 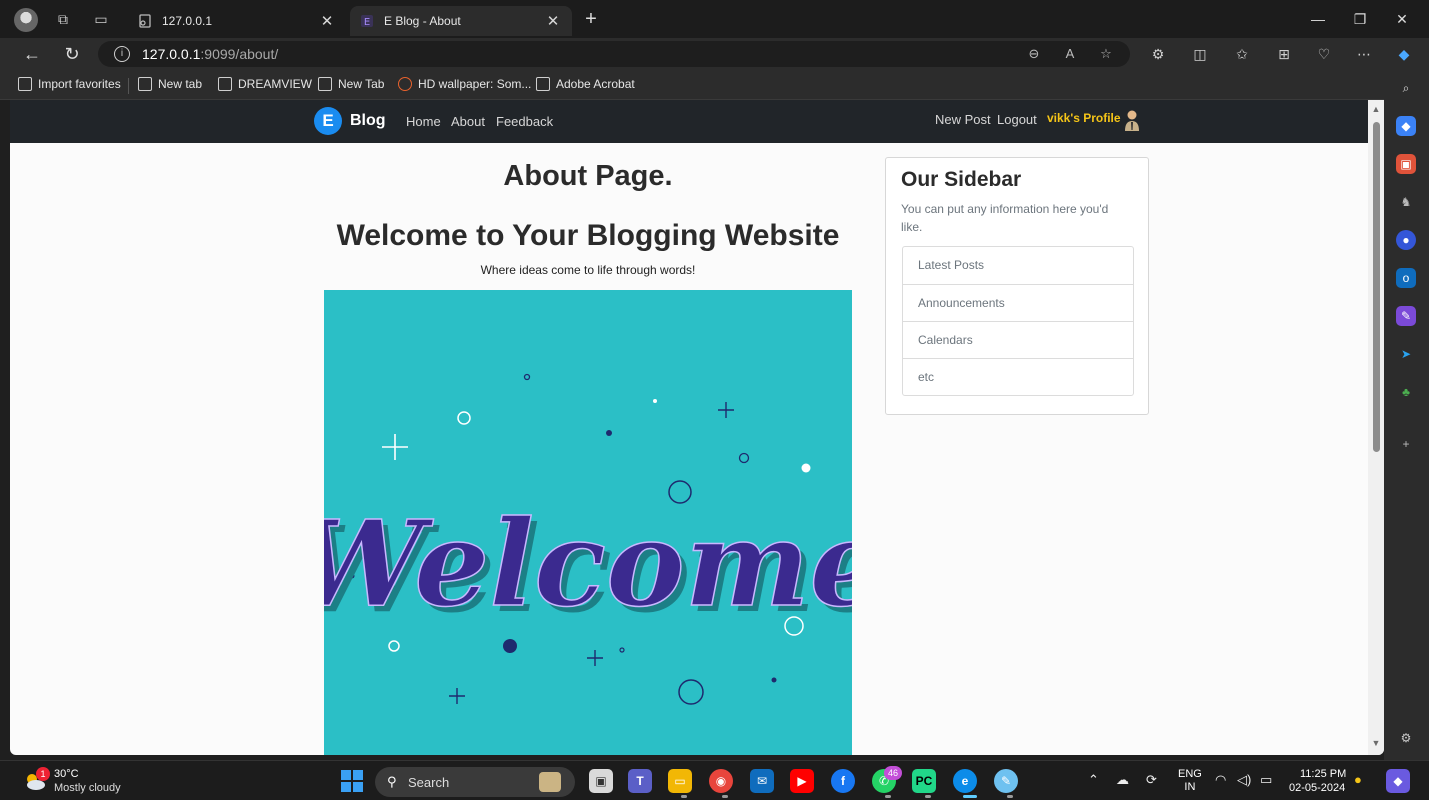 What do you see at coordinates (1106, 54) in the screenshot?
I see `favorite-star-icon: ☆` at bounding box center [1106, 54].